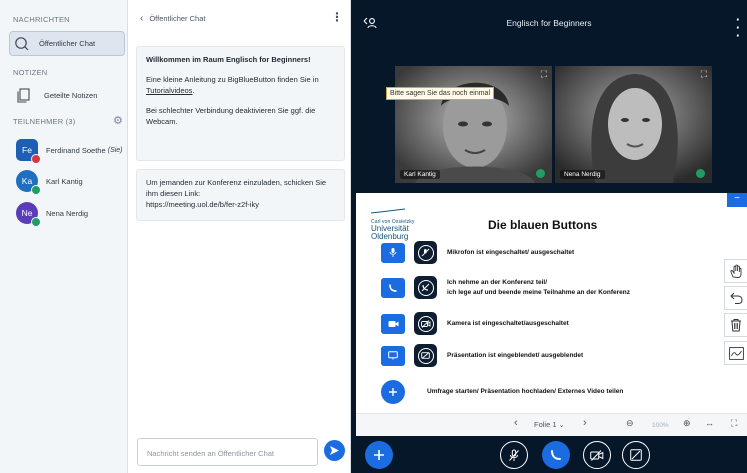 This screenshot has height=473, width=747. I want to click on chat-header: ‹ Öffentlicher Chat, so click(172, 18).